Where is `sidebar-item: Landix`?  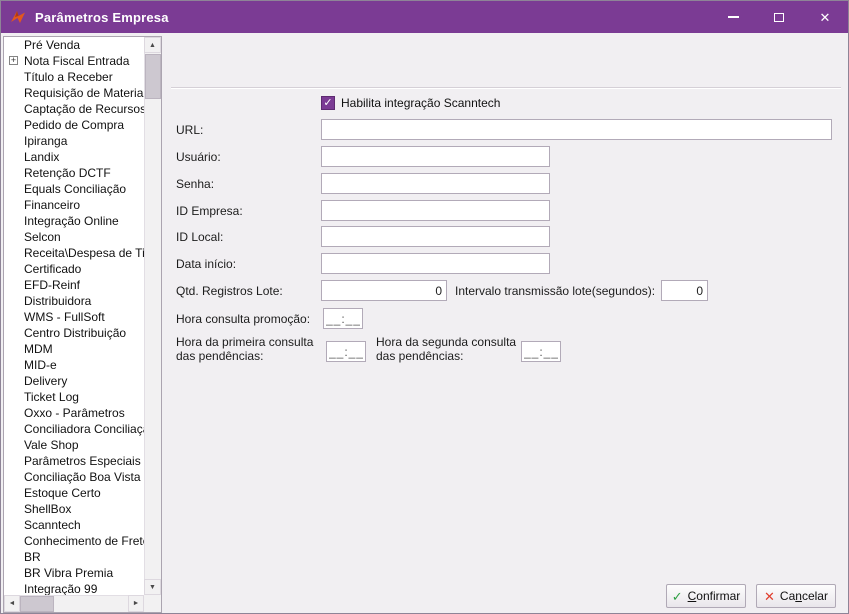
sidebar-item: Landix is located at coordinates (74, 157).